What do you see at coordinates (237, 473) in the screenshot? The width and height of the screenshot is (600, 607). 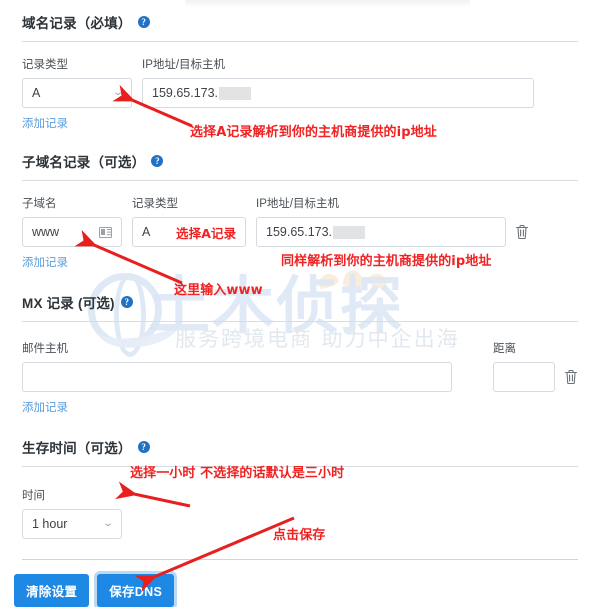 I see `annotation-ttl: 选择一小时 不选择的话默认是三小时` at bounding box center [237, 473].